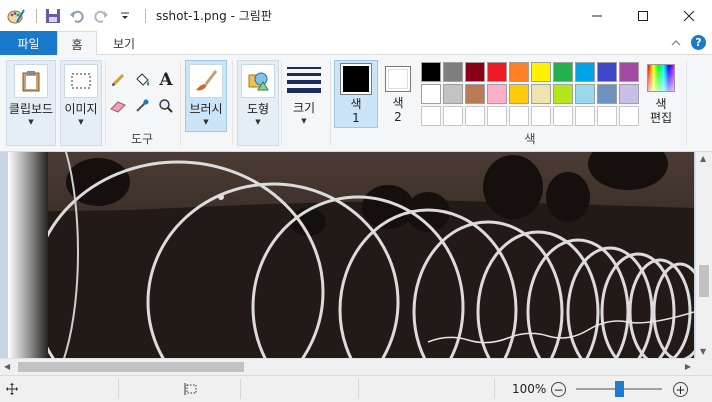 The image size is (712, 402). What do you see at coordinates (258, 81) in the screenshot?
I see `shapes-icon` at bounding box center [258, 81].